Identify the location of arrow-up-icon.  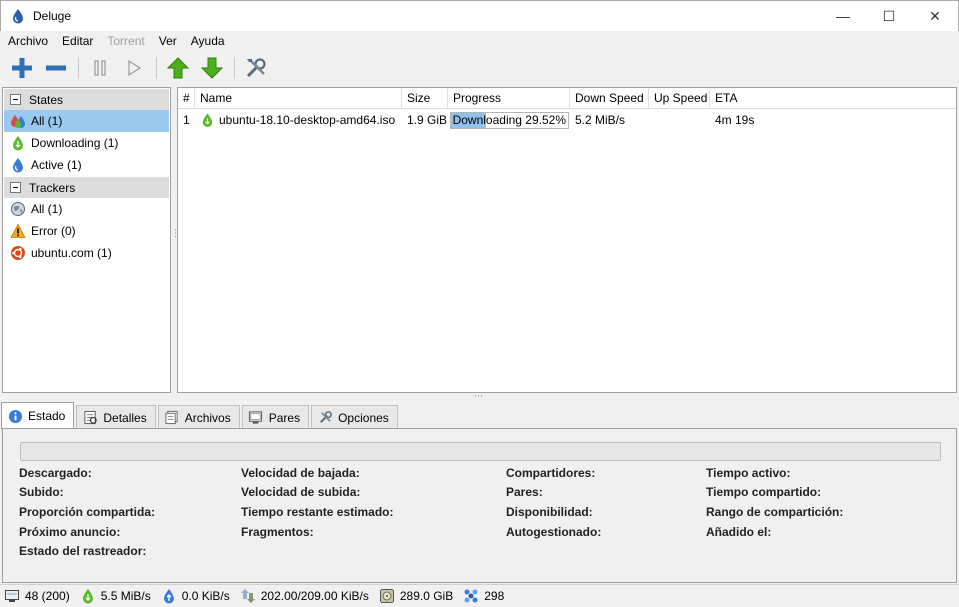
(178, 68).